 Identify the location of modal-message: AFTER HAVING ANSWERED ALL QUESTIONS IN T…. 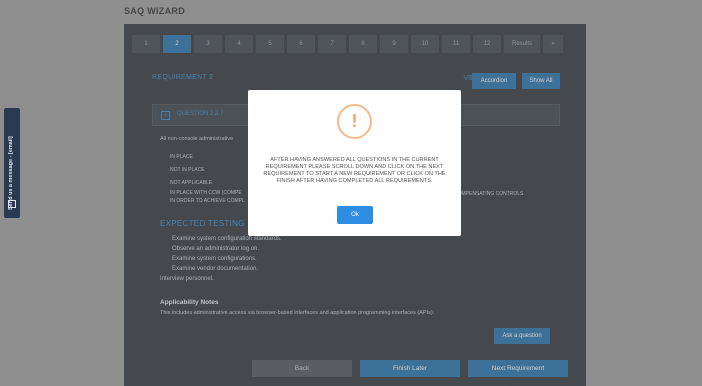
(354, 170).